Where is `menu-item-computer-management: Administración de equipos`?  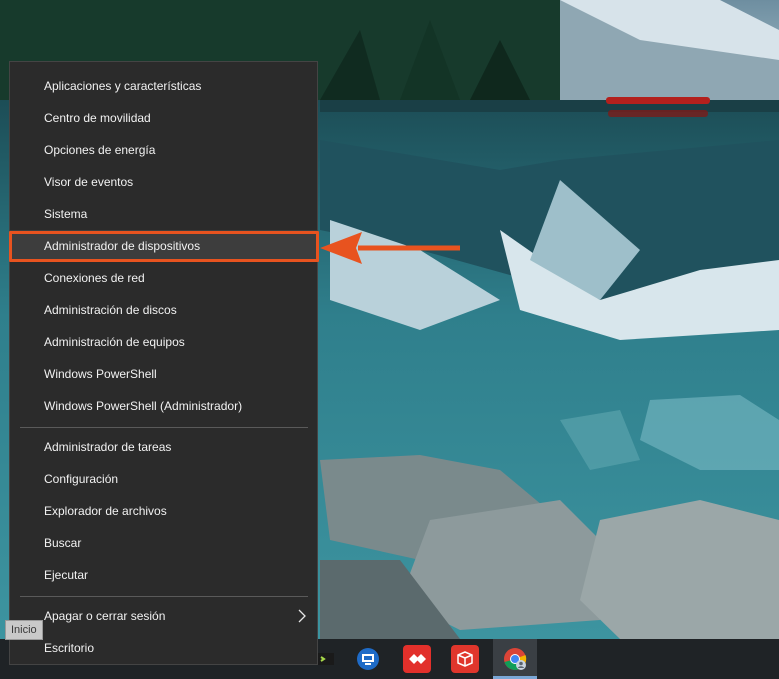 menu-item-computer-management: Administración de equipos is located at coordinates (163, 342).